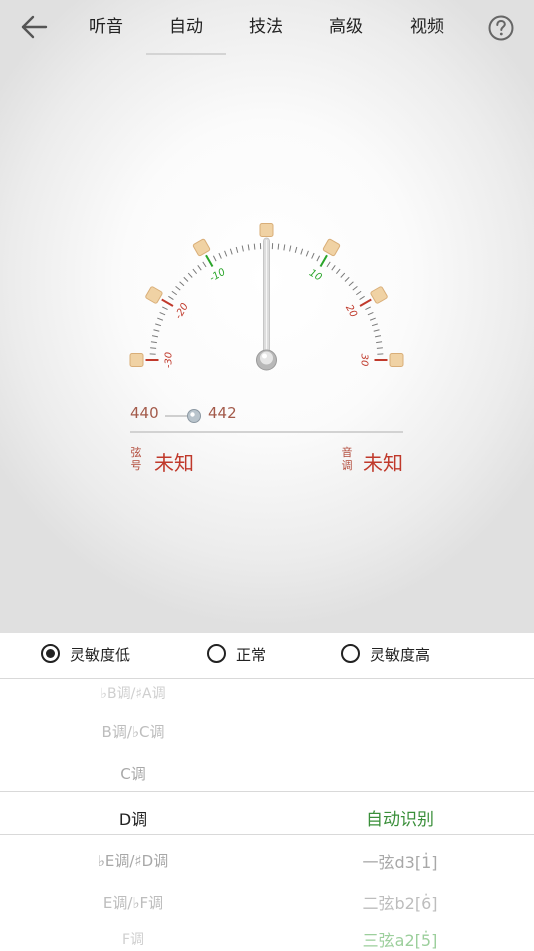 This screenshot has height=951, width=534. I want to click on scale-label: -20, so click(182, 311).